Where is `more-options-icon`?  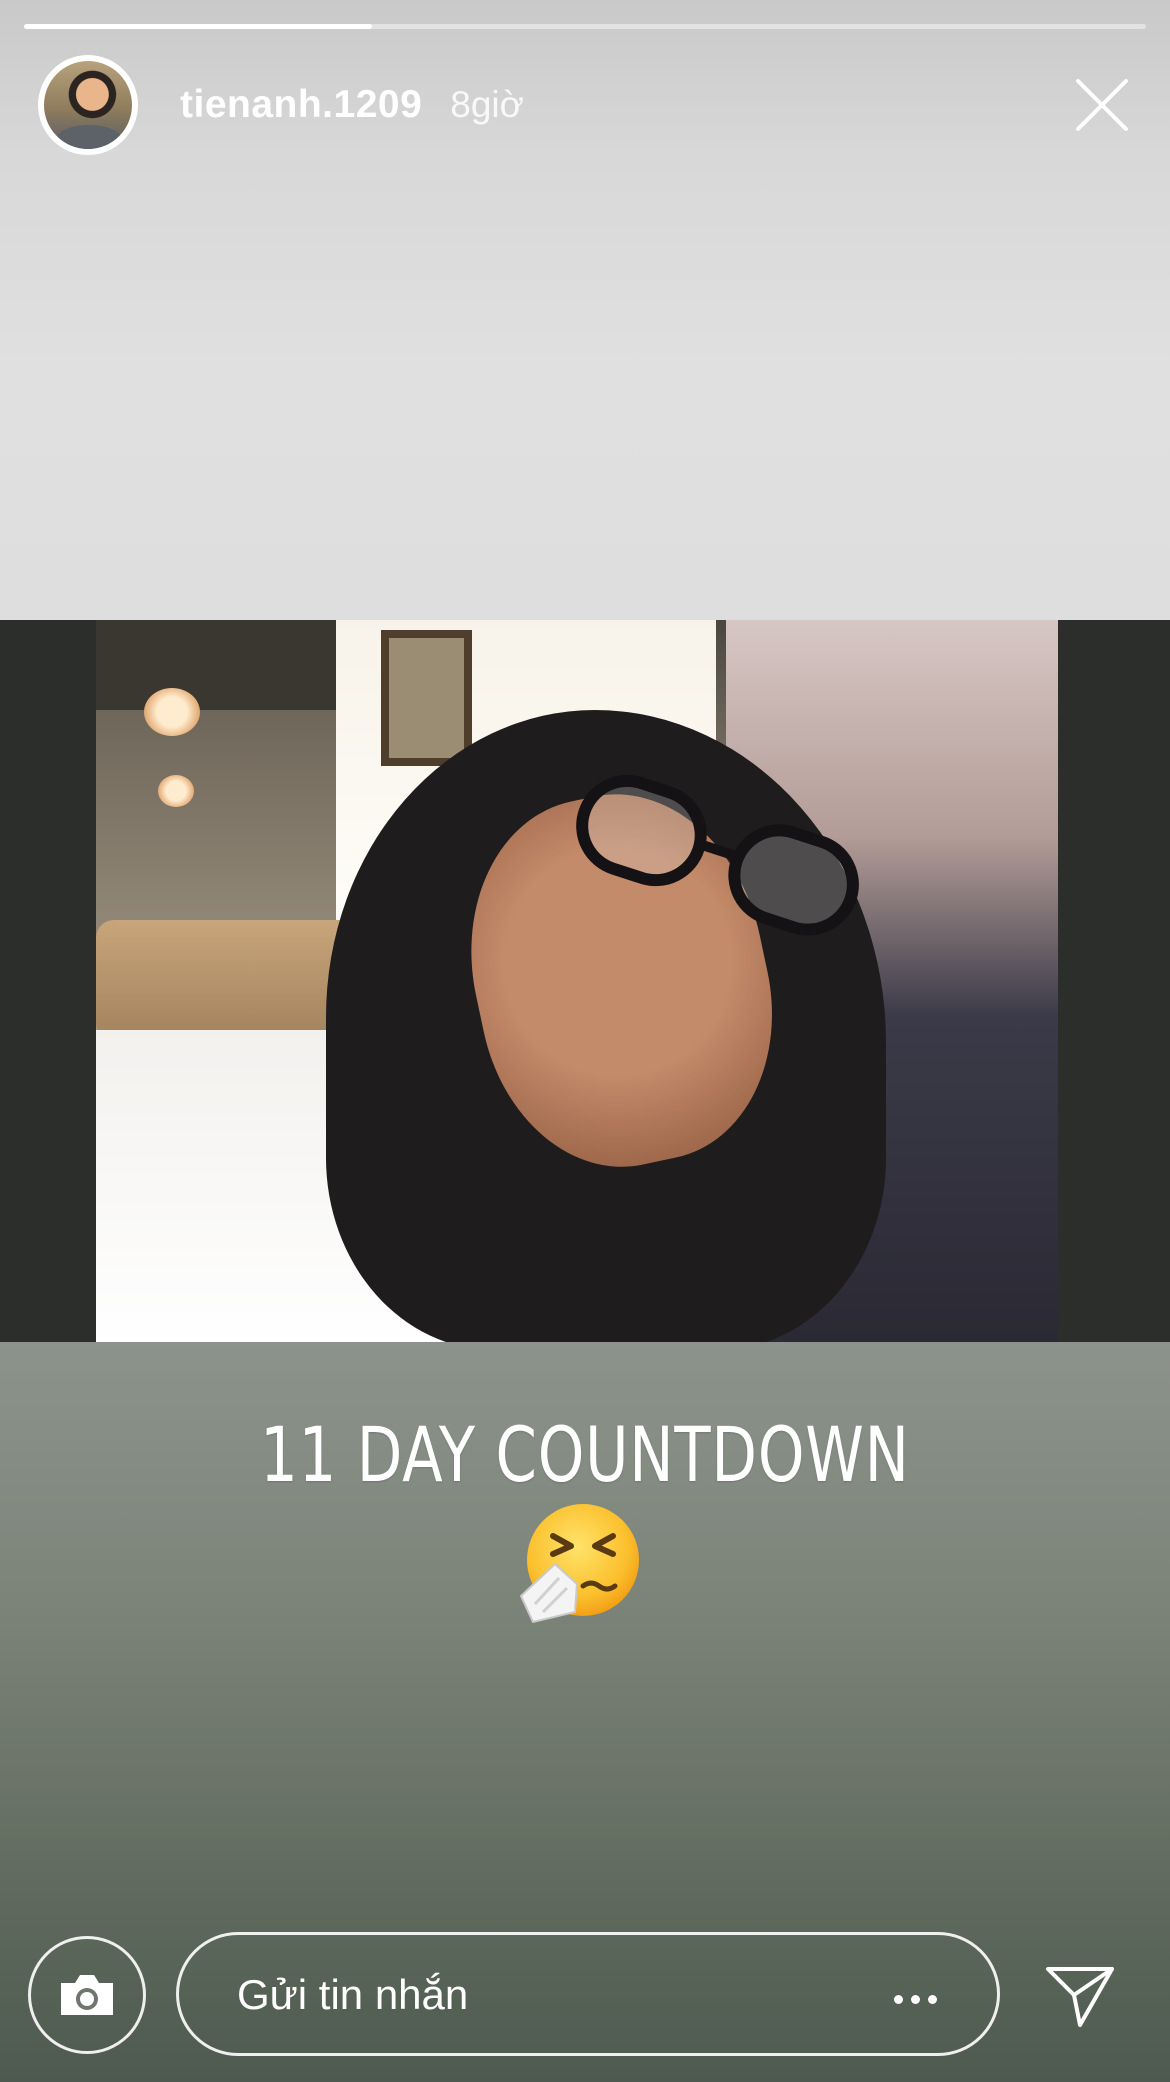 more-options-icon is located at coordinates (915, 1999).